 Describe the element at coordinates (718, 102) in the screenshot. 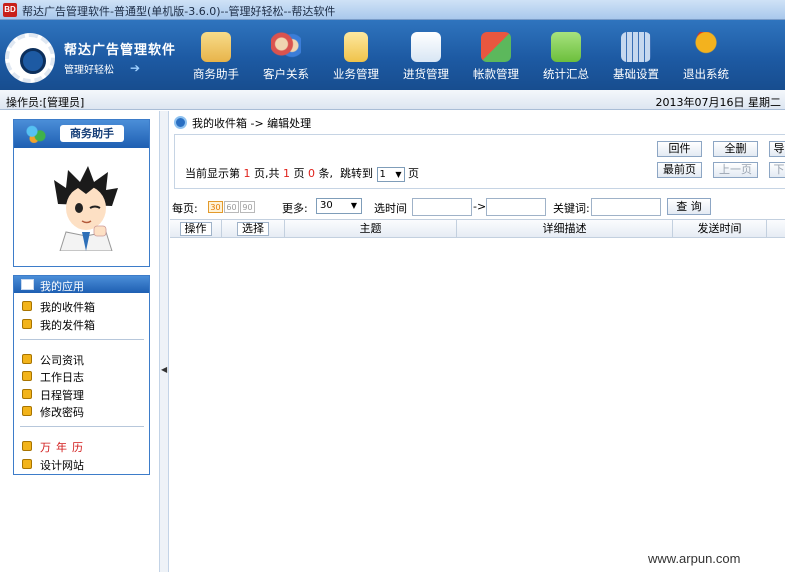

I see `current-date: 2013年07月16日 星期二` at that location.